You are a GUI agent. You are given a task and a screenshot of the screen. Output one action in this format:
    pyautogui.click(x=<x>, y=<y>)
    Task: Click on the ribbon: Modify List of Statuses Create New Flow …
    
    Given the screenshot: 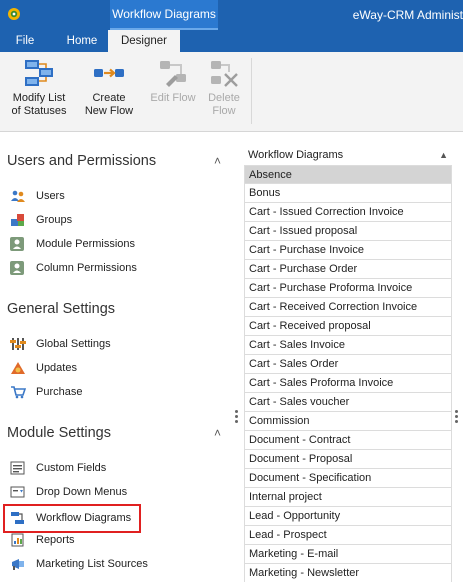 What is the action you would take?
    pyautogui.click(x=231, y=92)
    